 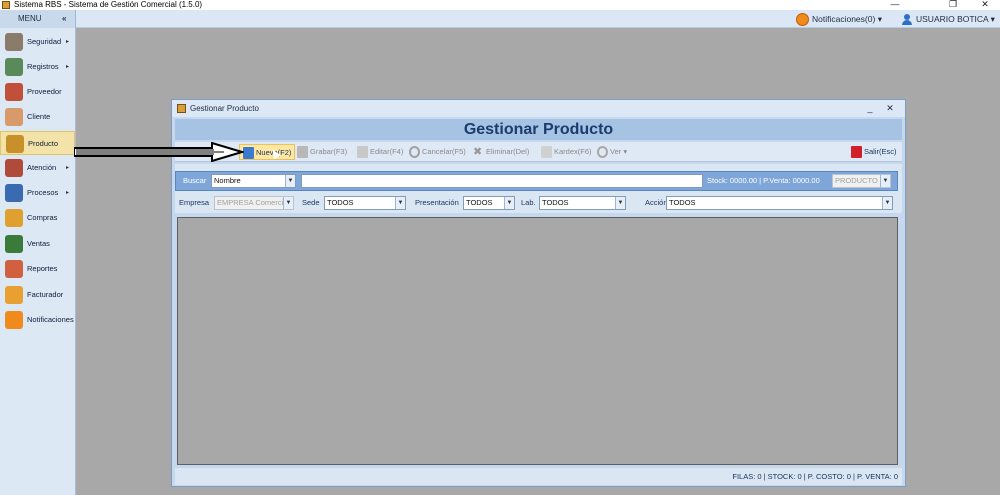 I want to click on empresa-value: EMPRESA Comerci, so click(x=250, y=202).